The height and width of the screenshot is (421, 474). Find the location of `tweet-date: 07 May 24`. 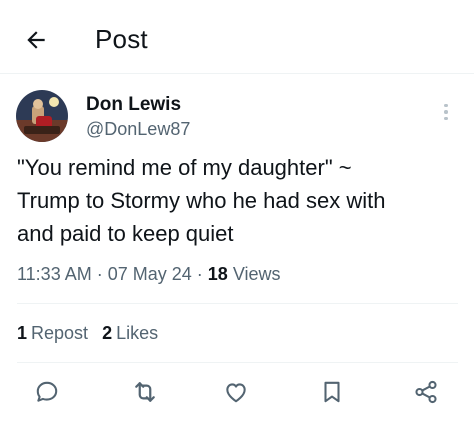

tweet-date: 07 May 24 is located at coordinates (150, 274).